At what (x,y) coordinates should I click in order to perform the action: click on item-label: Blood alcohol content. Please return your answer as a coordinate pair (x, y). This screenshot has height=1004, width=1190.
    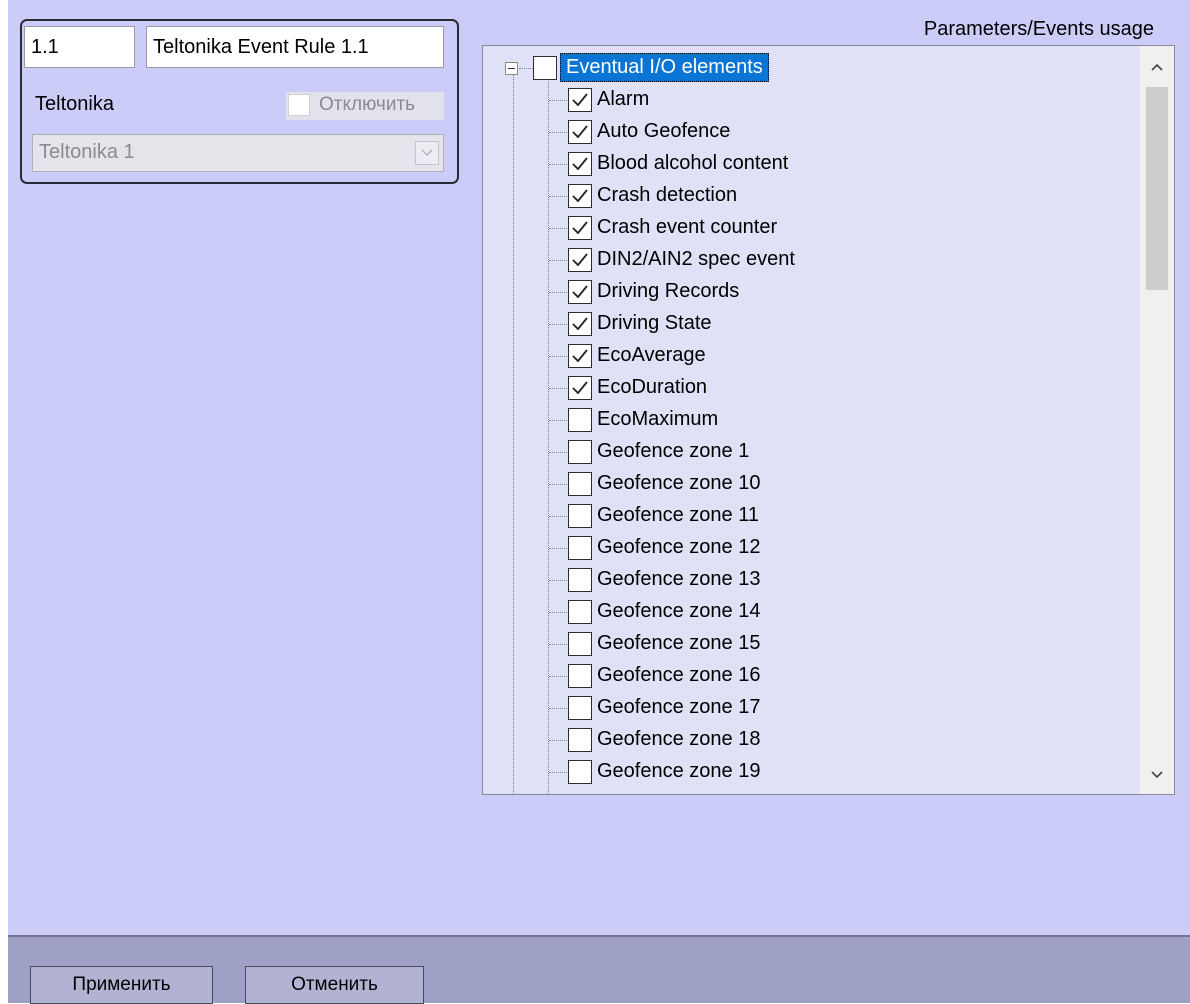
    Looking at the image, I should click on (693, 163).